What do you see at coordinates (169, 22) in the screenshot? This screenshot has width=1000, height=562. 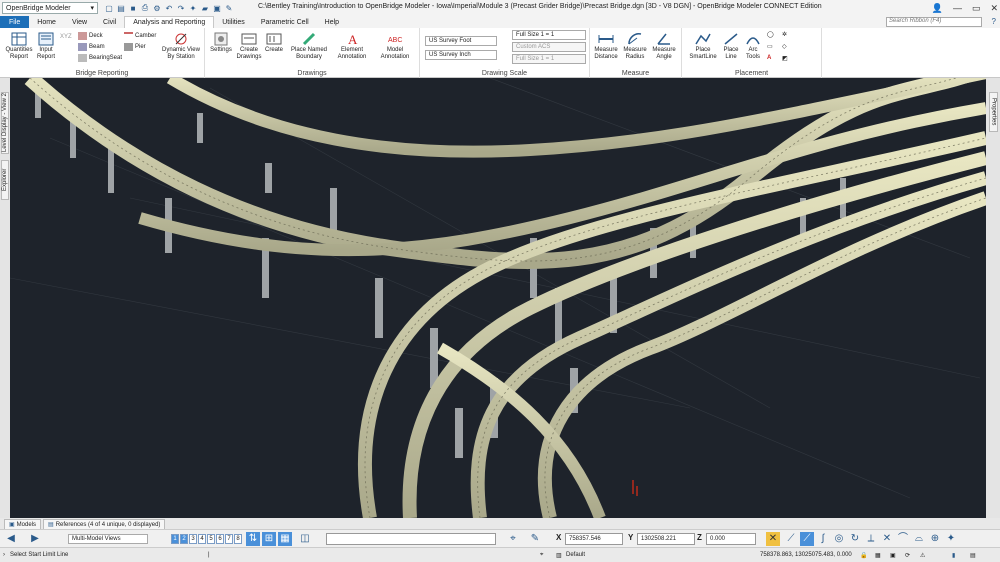 I see `tab-analysis-reporting: Analysis and Reporting` at bounding box center [169, 22].